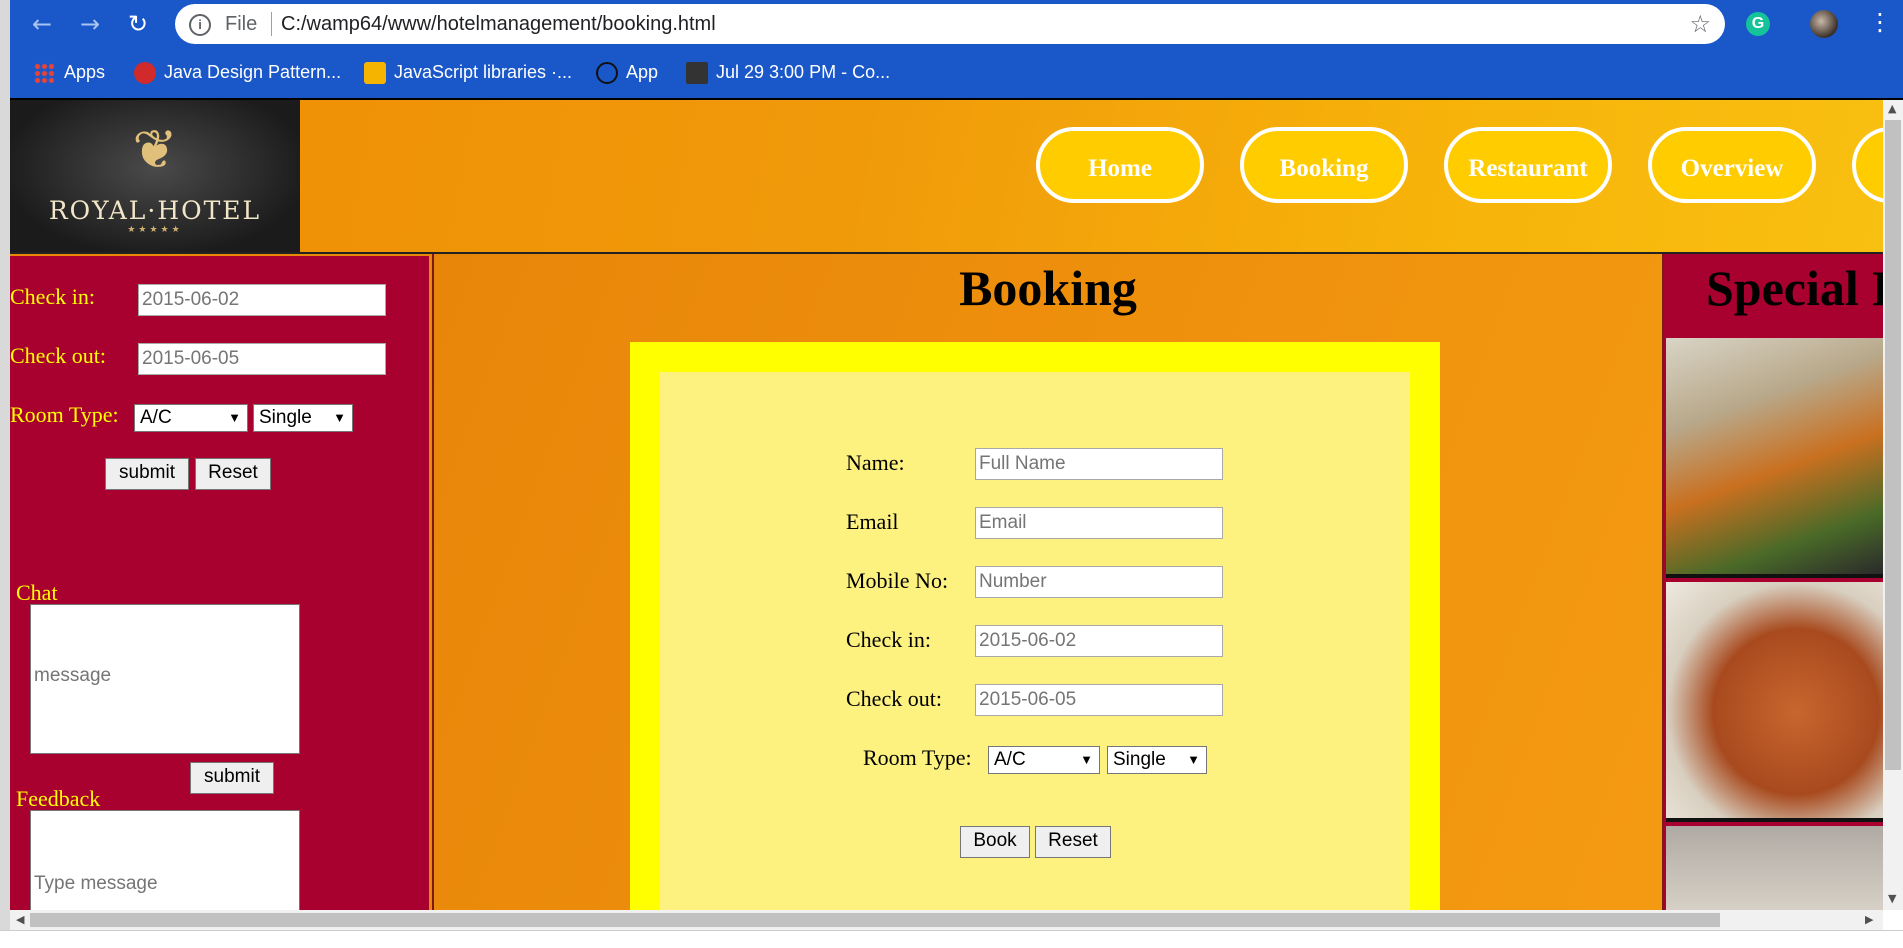 This screenshot has height=948, width=1903. What do you see at coordinates (5, 473) in the screenshot?
I see `window-edge` at bounding box center [5, 473].